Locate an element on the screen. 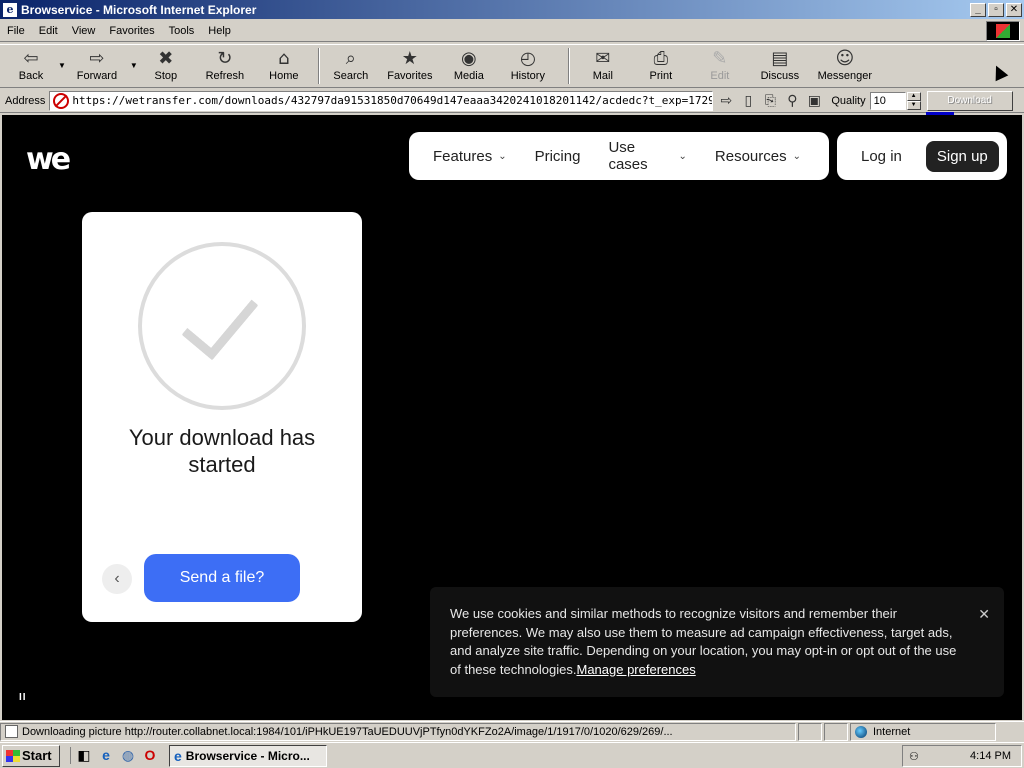 Image resolution: width=1024 pixels, height=768 pixels. forward-label: Forward is located at coordinates (97, 76).